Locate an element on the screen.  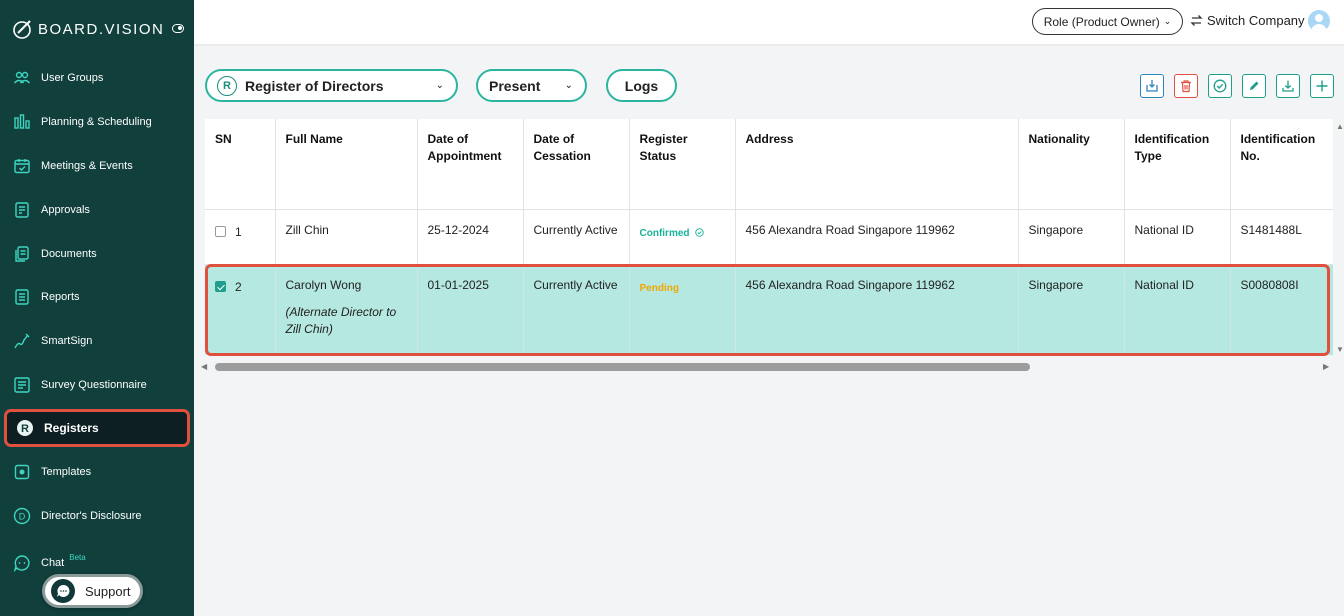
svg-text: R is located at coordinates (25, 429).